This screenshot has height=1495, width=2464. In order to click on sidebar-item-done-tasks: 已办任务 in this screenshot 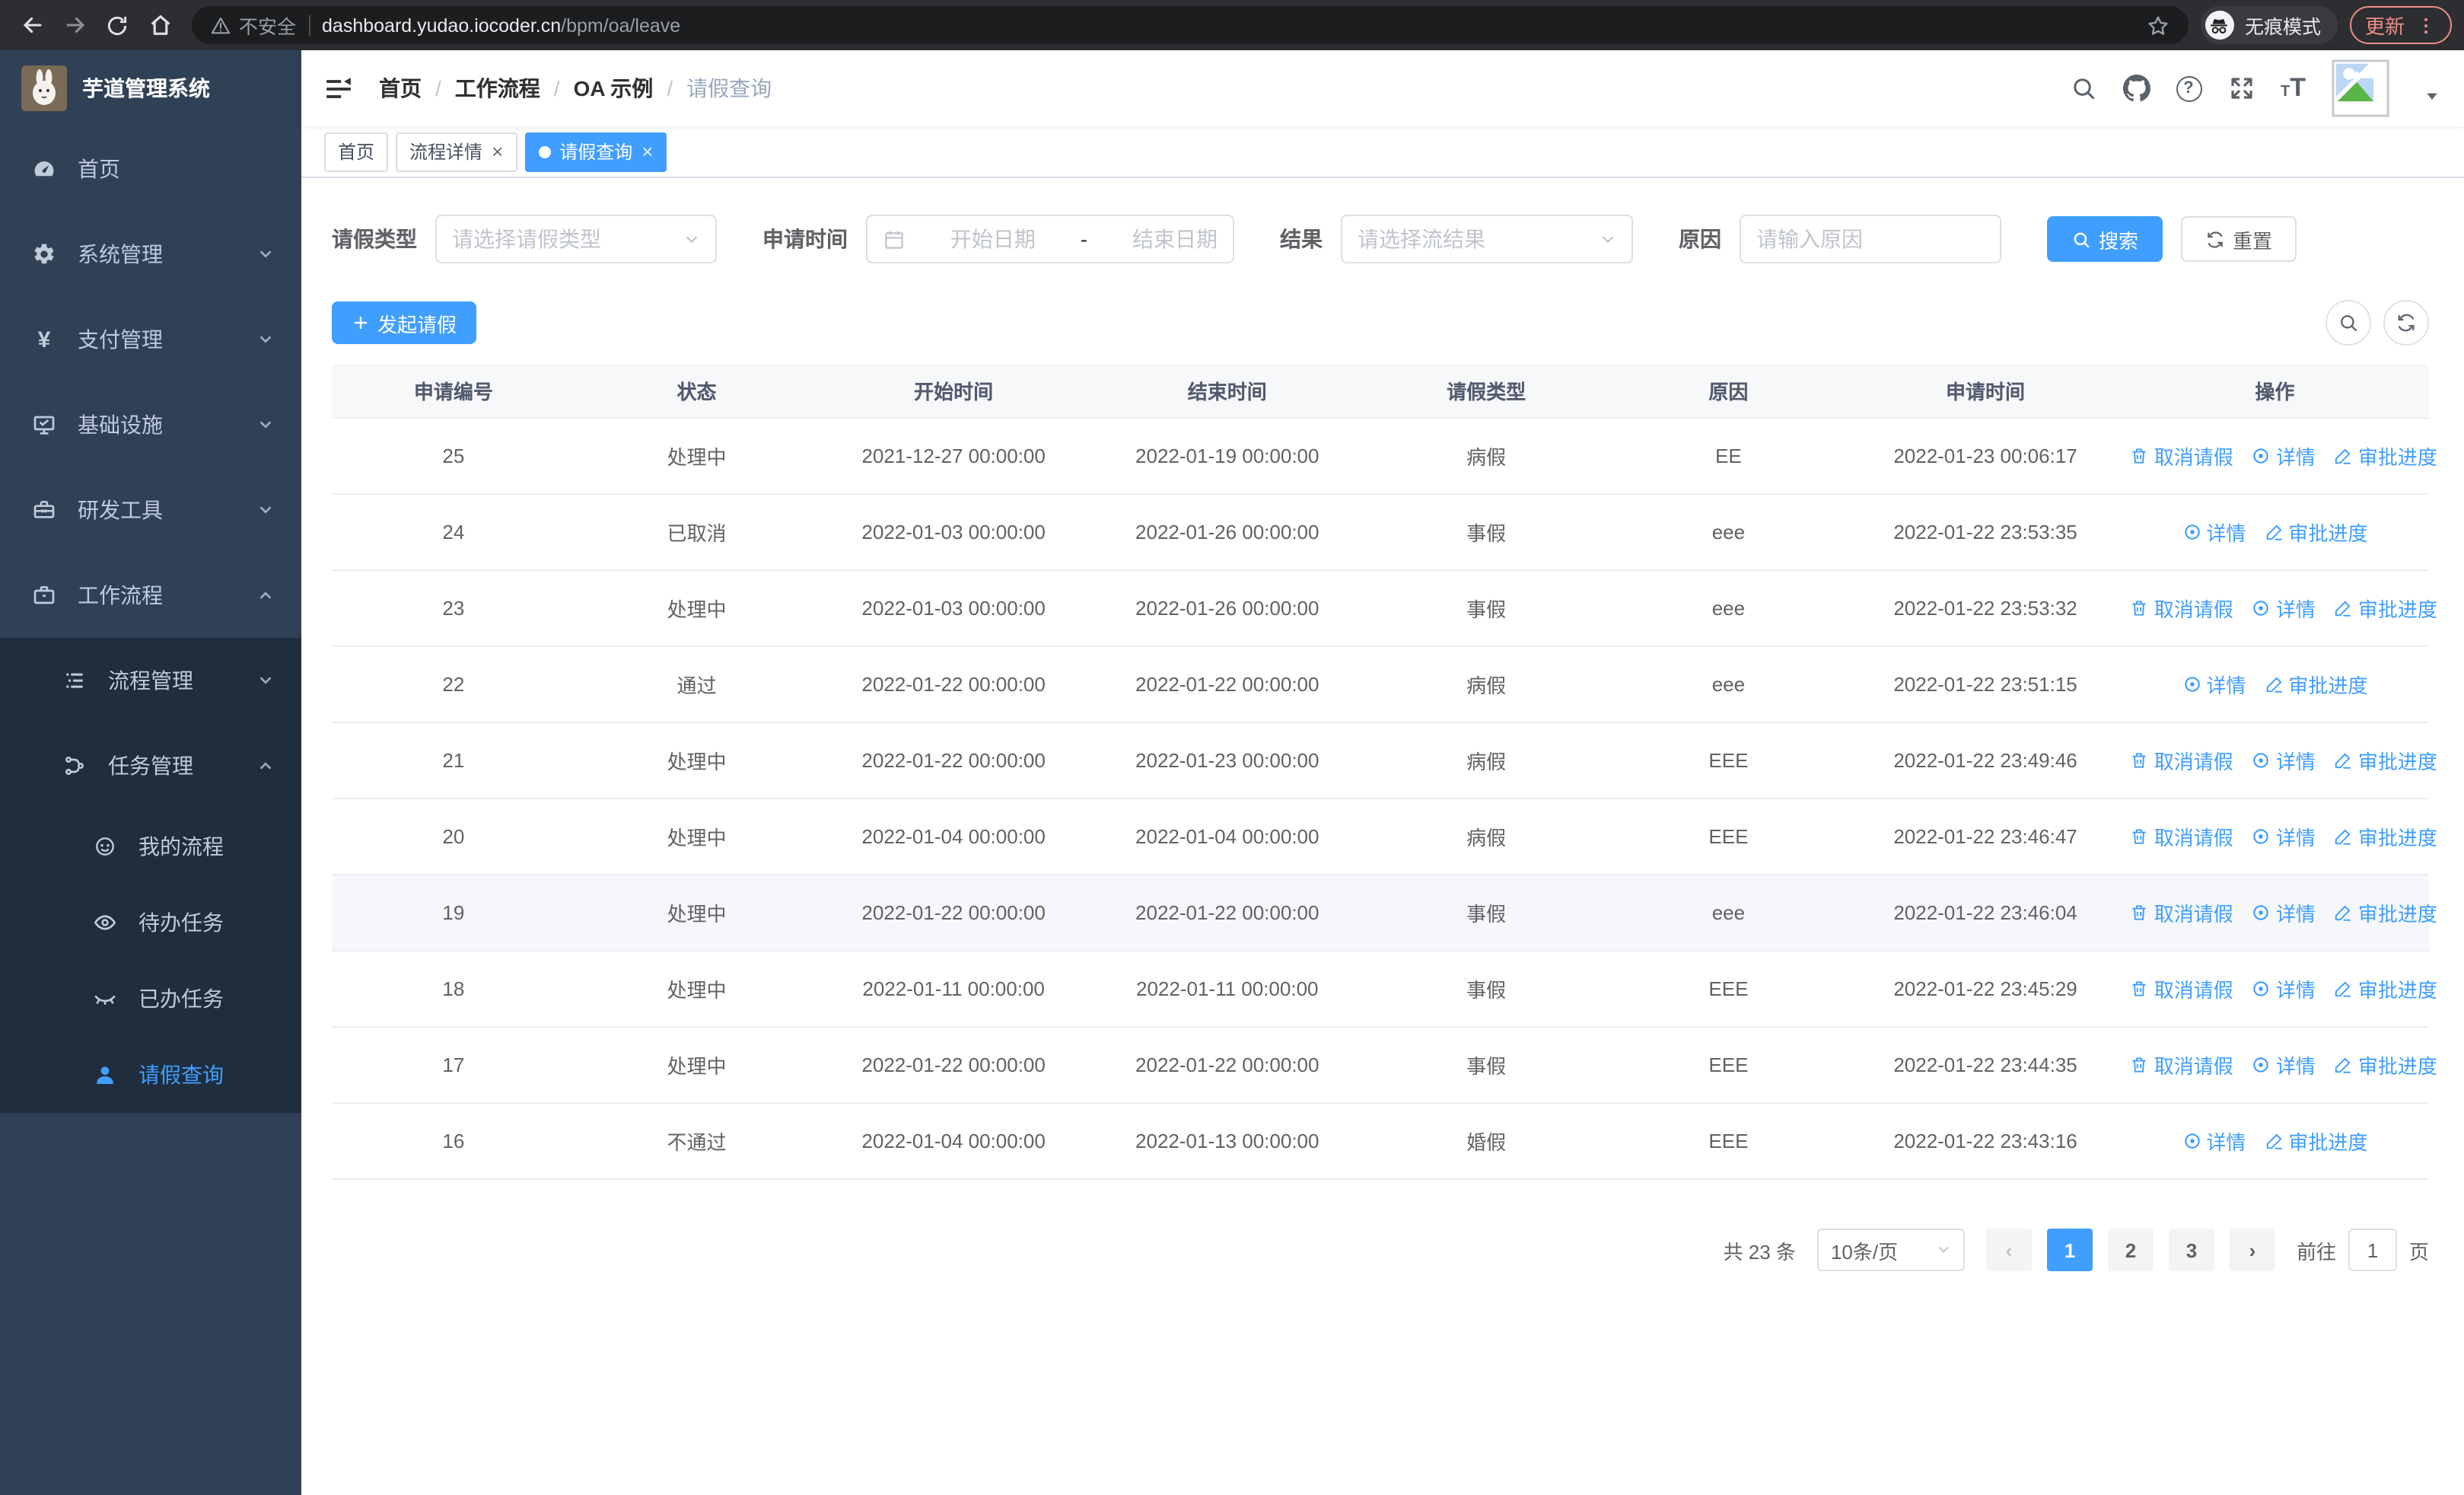, I will do `click(150, 999)`.